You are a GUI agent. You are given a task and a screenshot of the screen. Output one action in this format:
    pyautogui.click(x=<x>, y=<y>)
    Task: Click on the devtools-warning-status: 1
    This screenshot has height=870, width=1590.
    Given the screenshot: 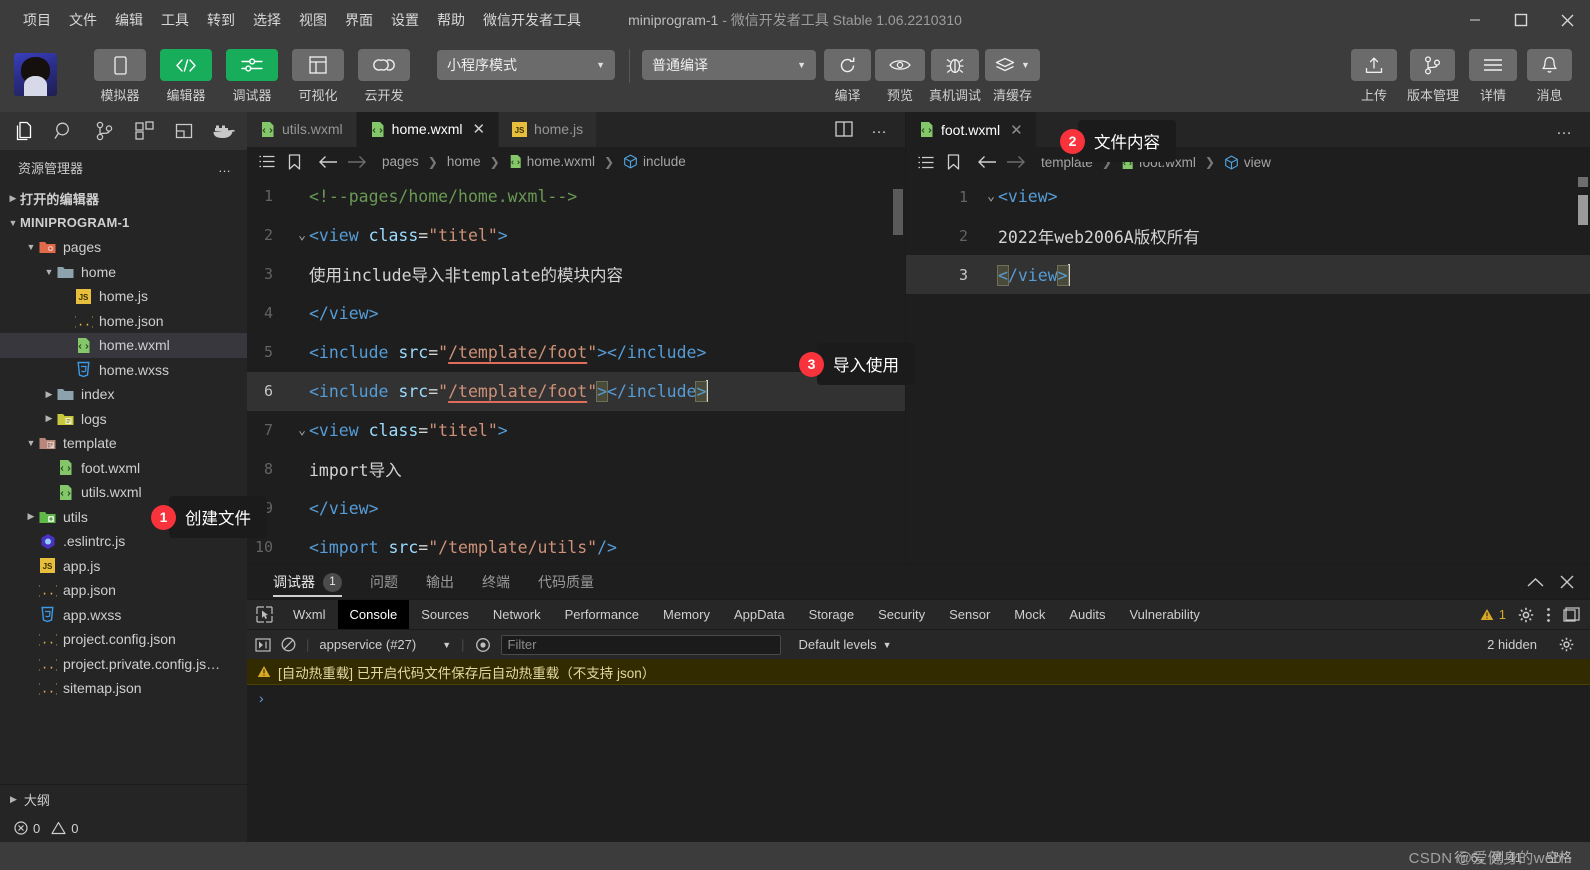 What is the action you would take?
    pyautogui.click(x=1493, y=614)
    